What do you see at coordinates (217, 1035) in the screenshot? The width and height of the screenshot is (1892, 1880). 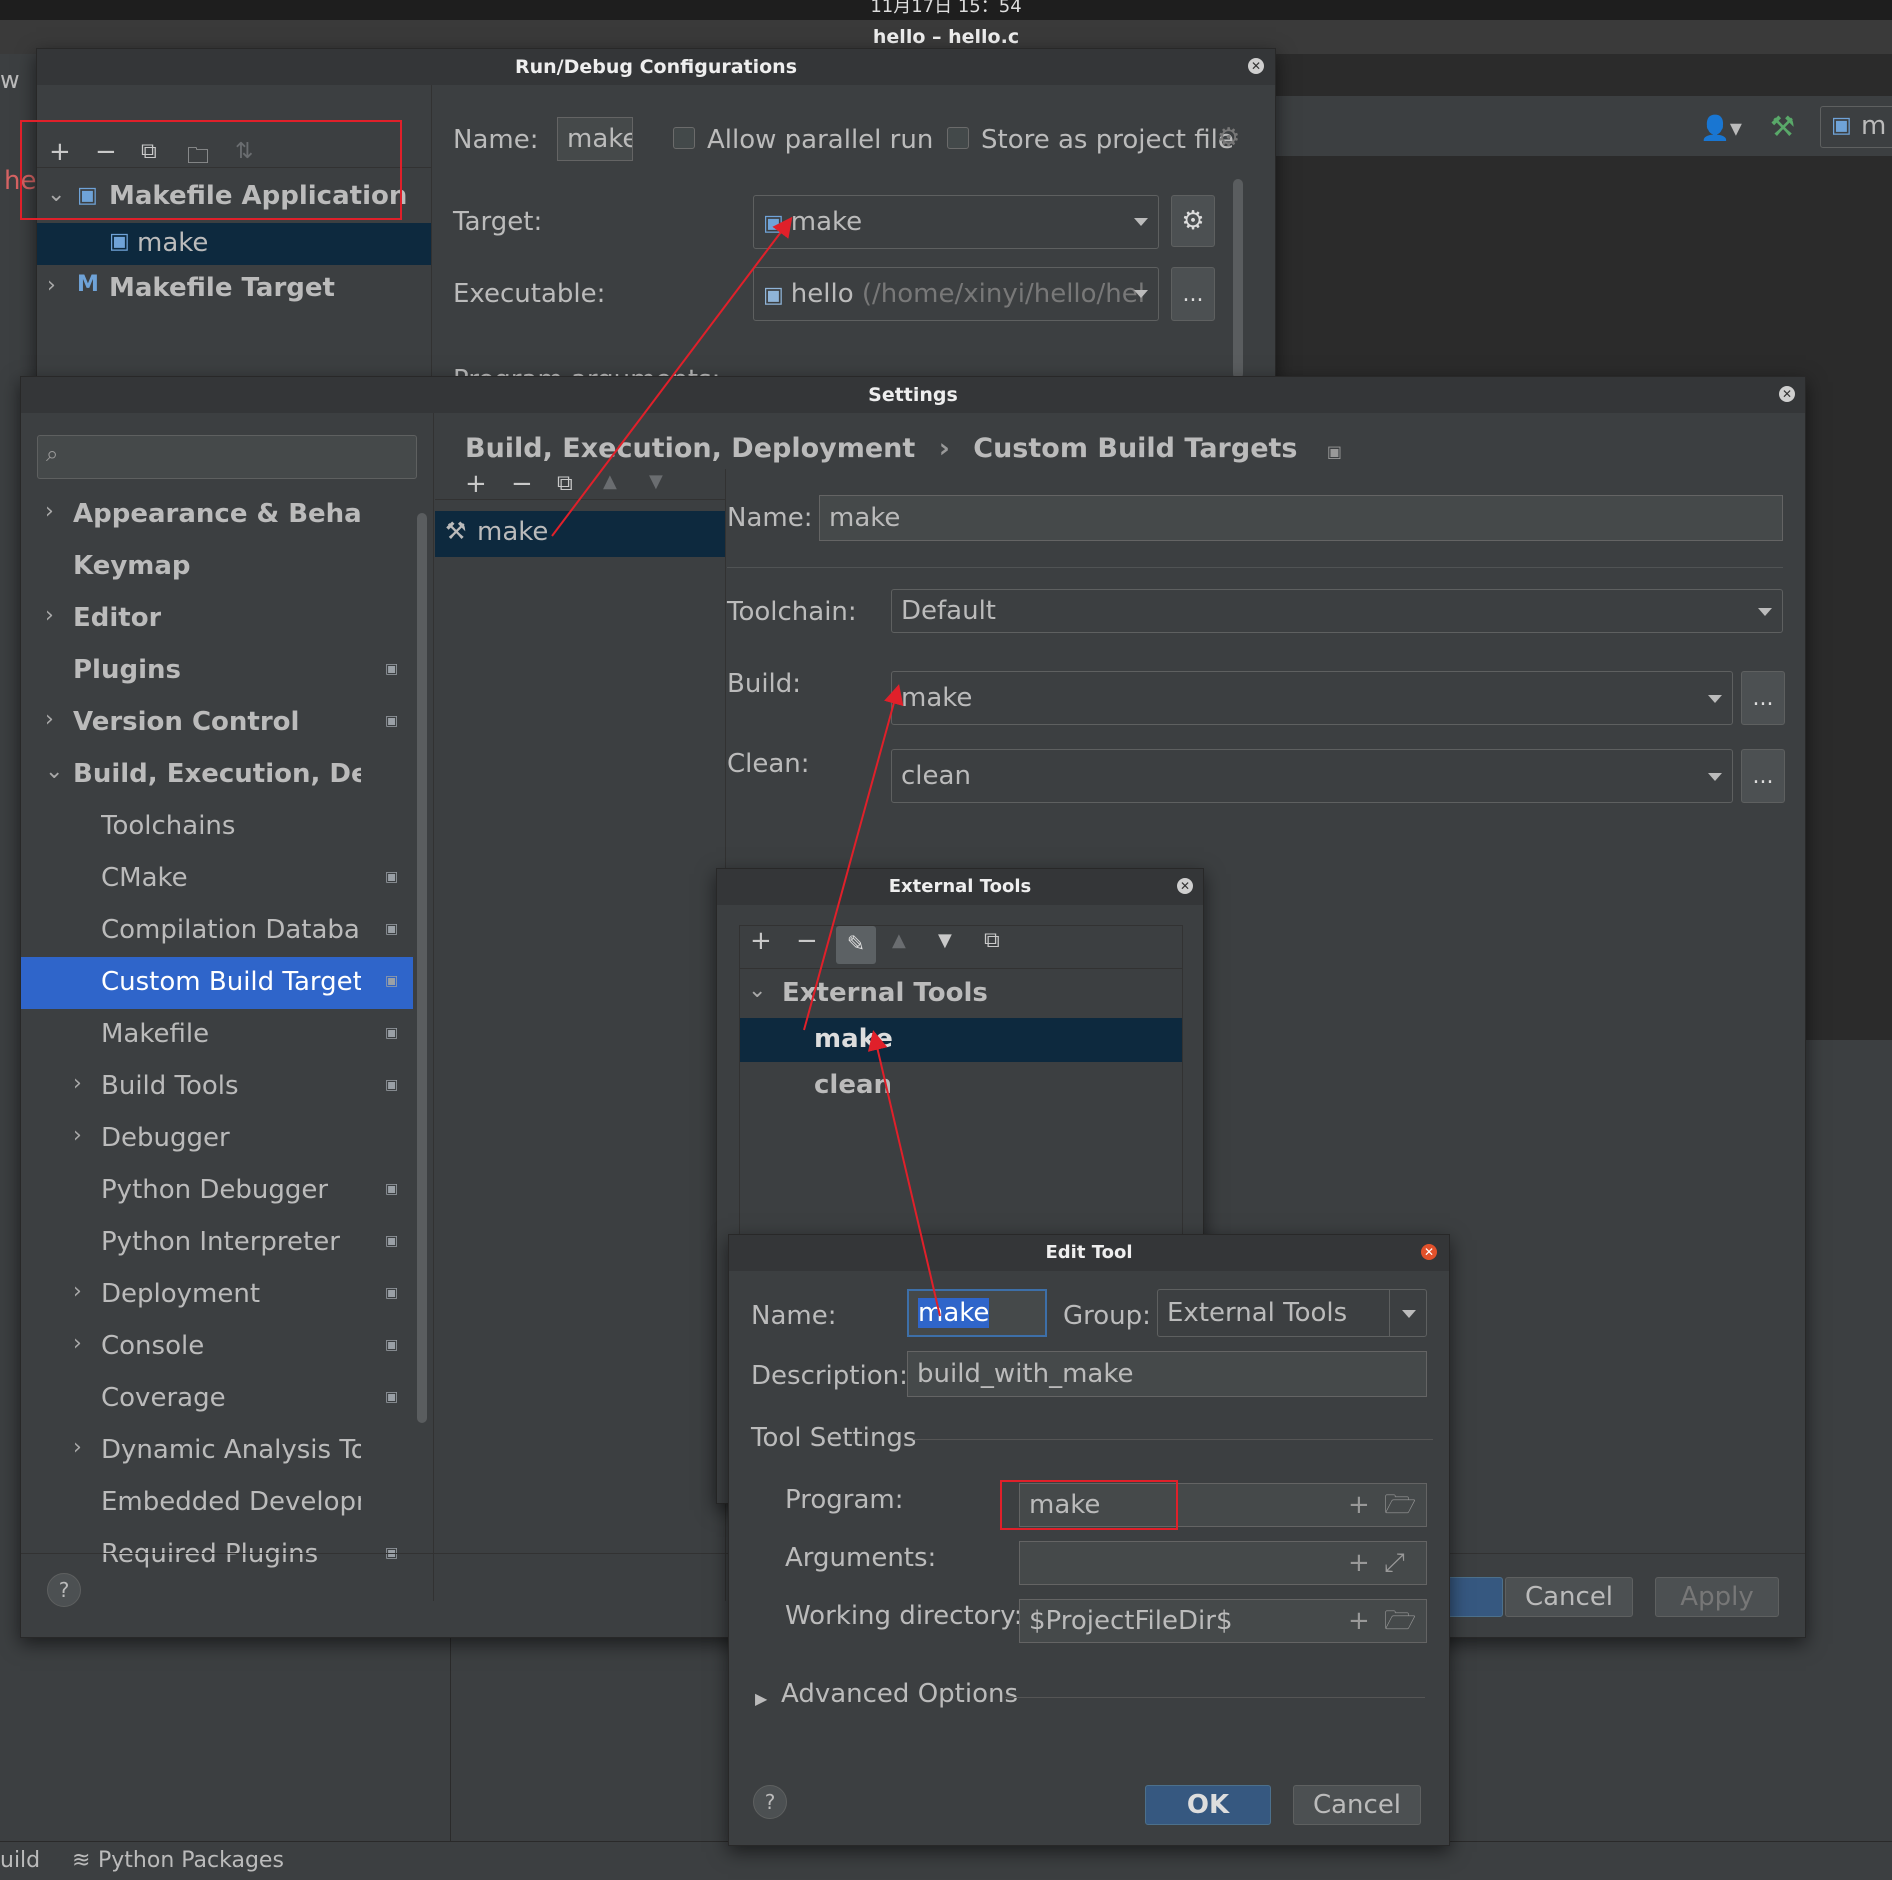 I see `nav-item-makefile: Makefile ▣` at bounding box center [217, 1035].